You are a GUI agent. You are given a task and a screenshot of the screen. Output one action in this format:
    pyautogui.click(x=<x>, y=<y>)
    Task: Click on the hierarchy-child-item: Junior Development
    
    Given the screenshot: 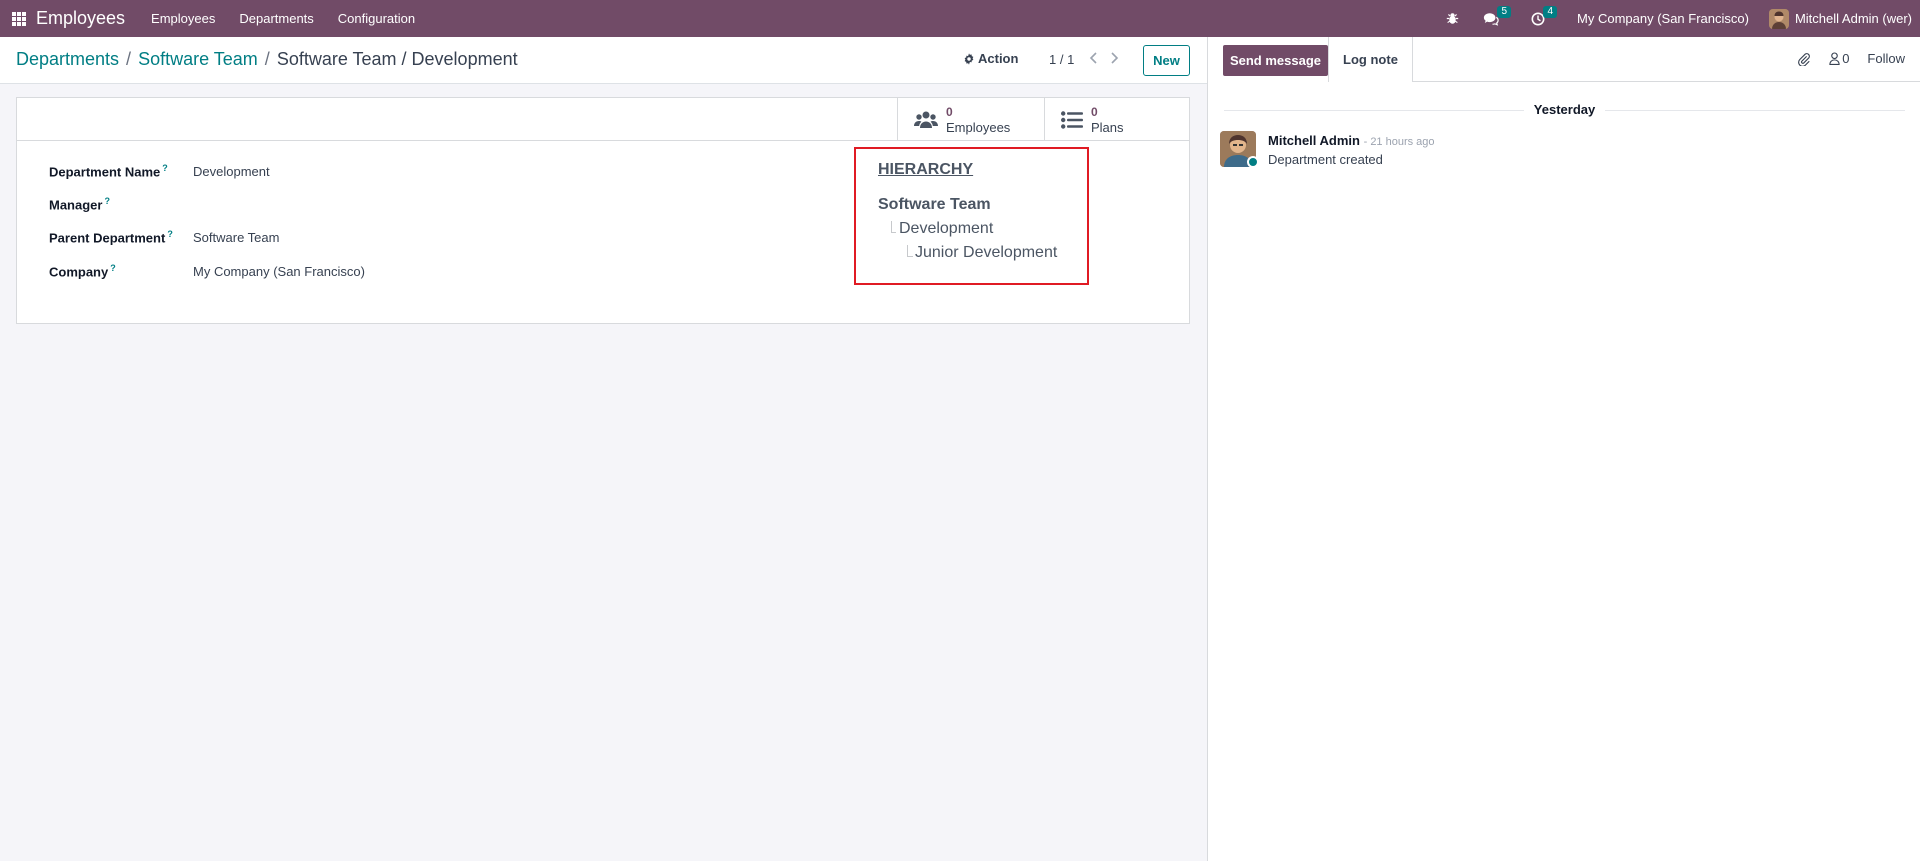 What is the action you would take?
    pyautogui.click(x=986, y=253)
    